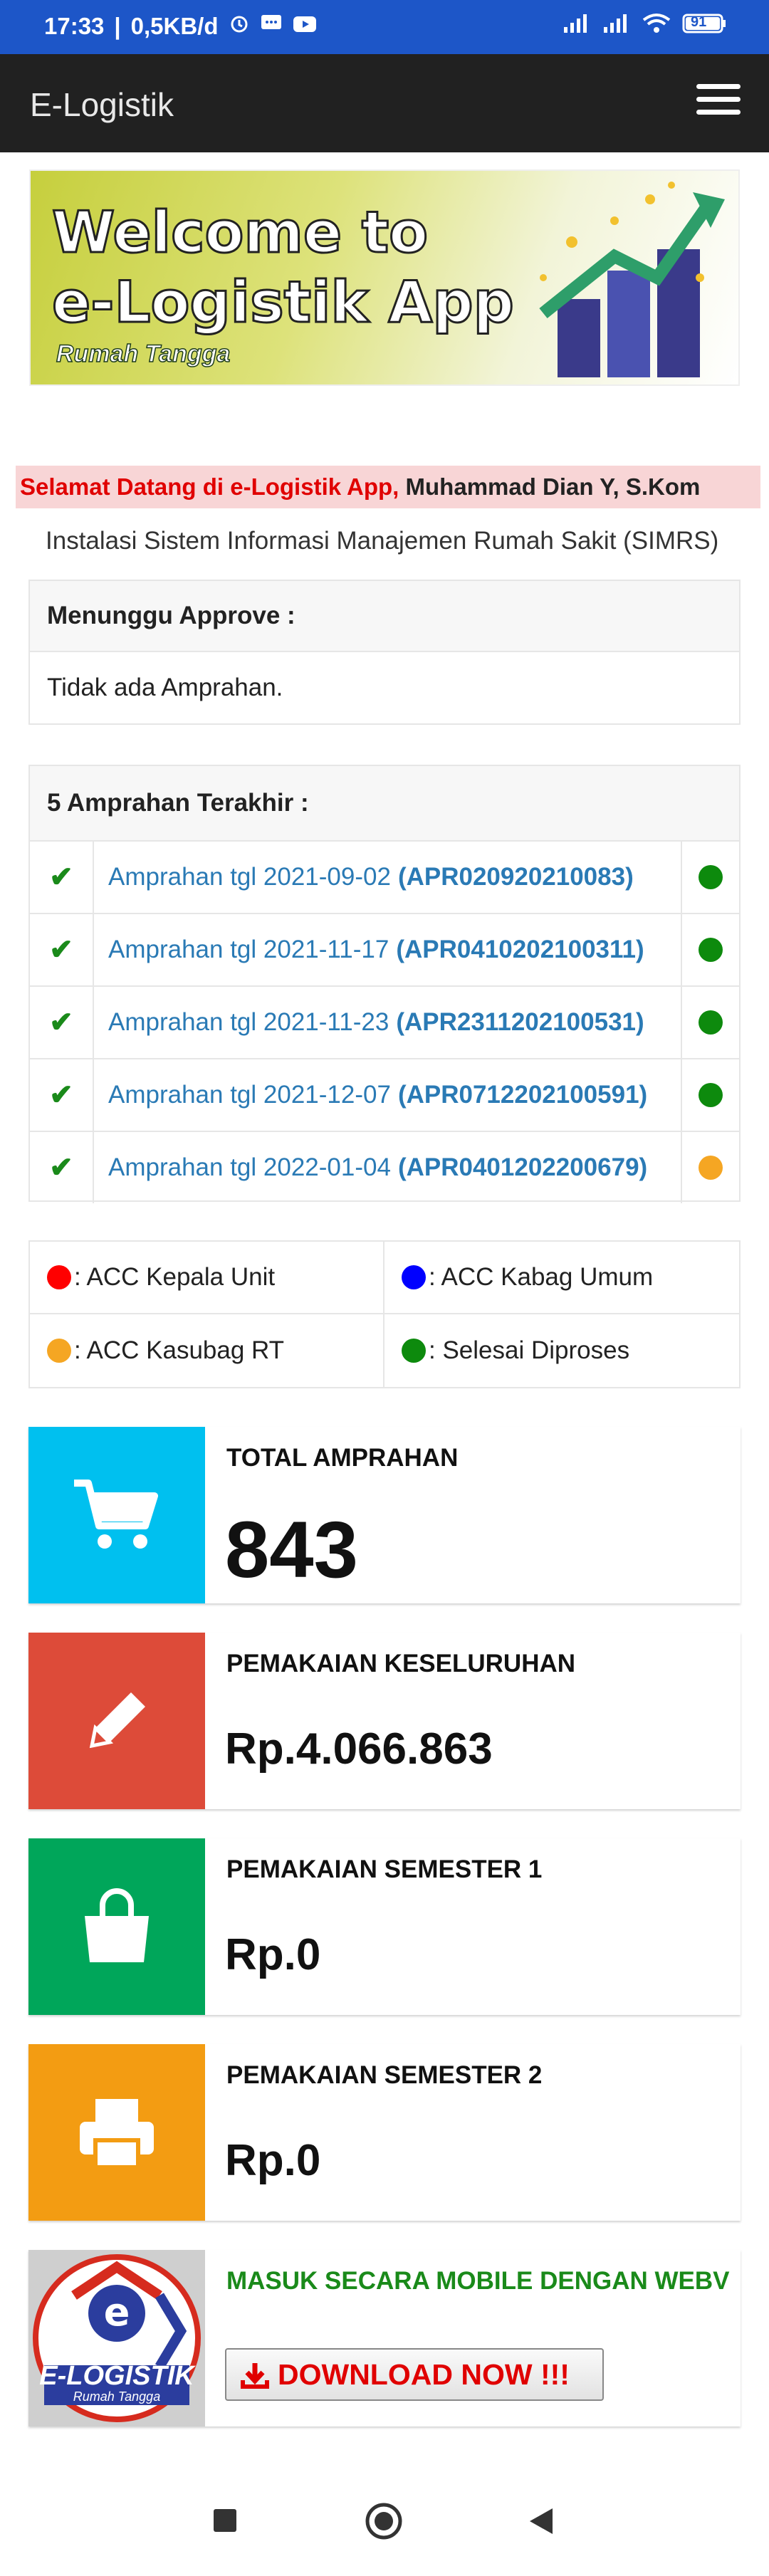 Image resolution: width=769 pixels, height=2576 pixels. I want to click on welcome-banner: Welcome to e-Logistik App Rumah Tangga, so click(384, 277).